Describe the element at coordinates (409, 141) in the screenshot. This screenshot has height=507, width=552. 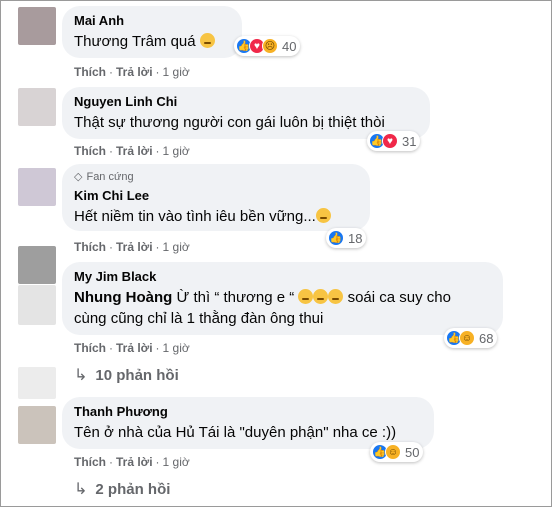
I see `reaction-count: 31` at that location.